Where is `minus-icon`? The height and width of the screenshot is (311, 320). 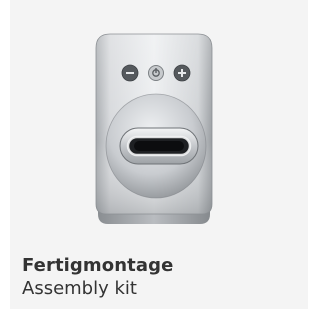
minus-icon is located at coordinates (130, 73).